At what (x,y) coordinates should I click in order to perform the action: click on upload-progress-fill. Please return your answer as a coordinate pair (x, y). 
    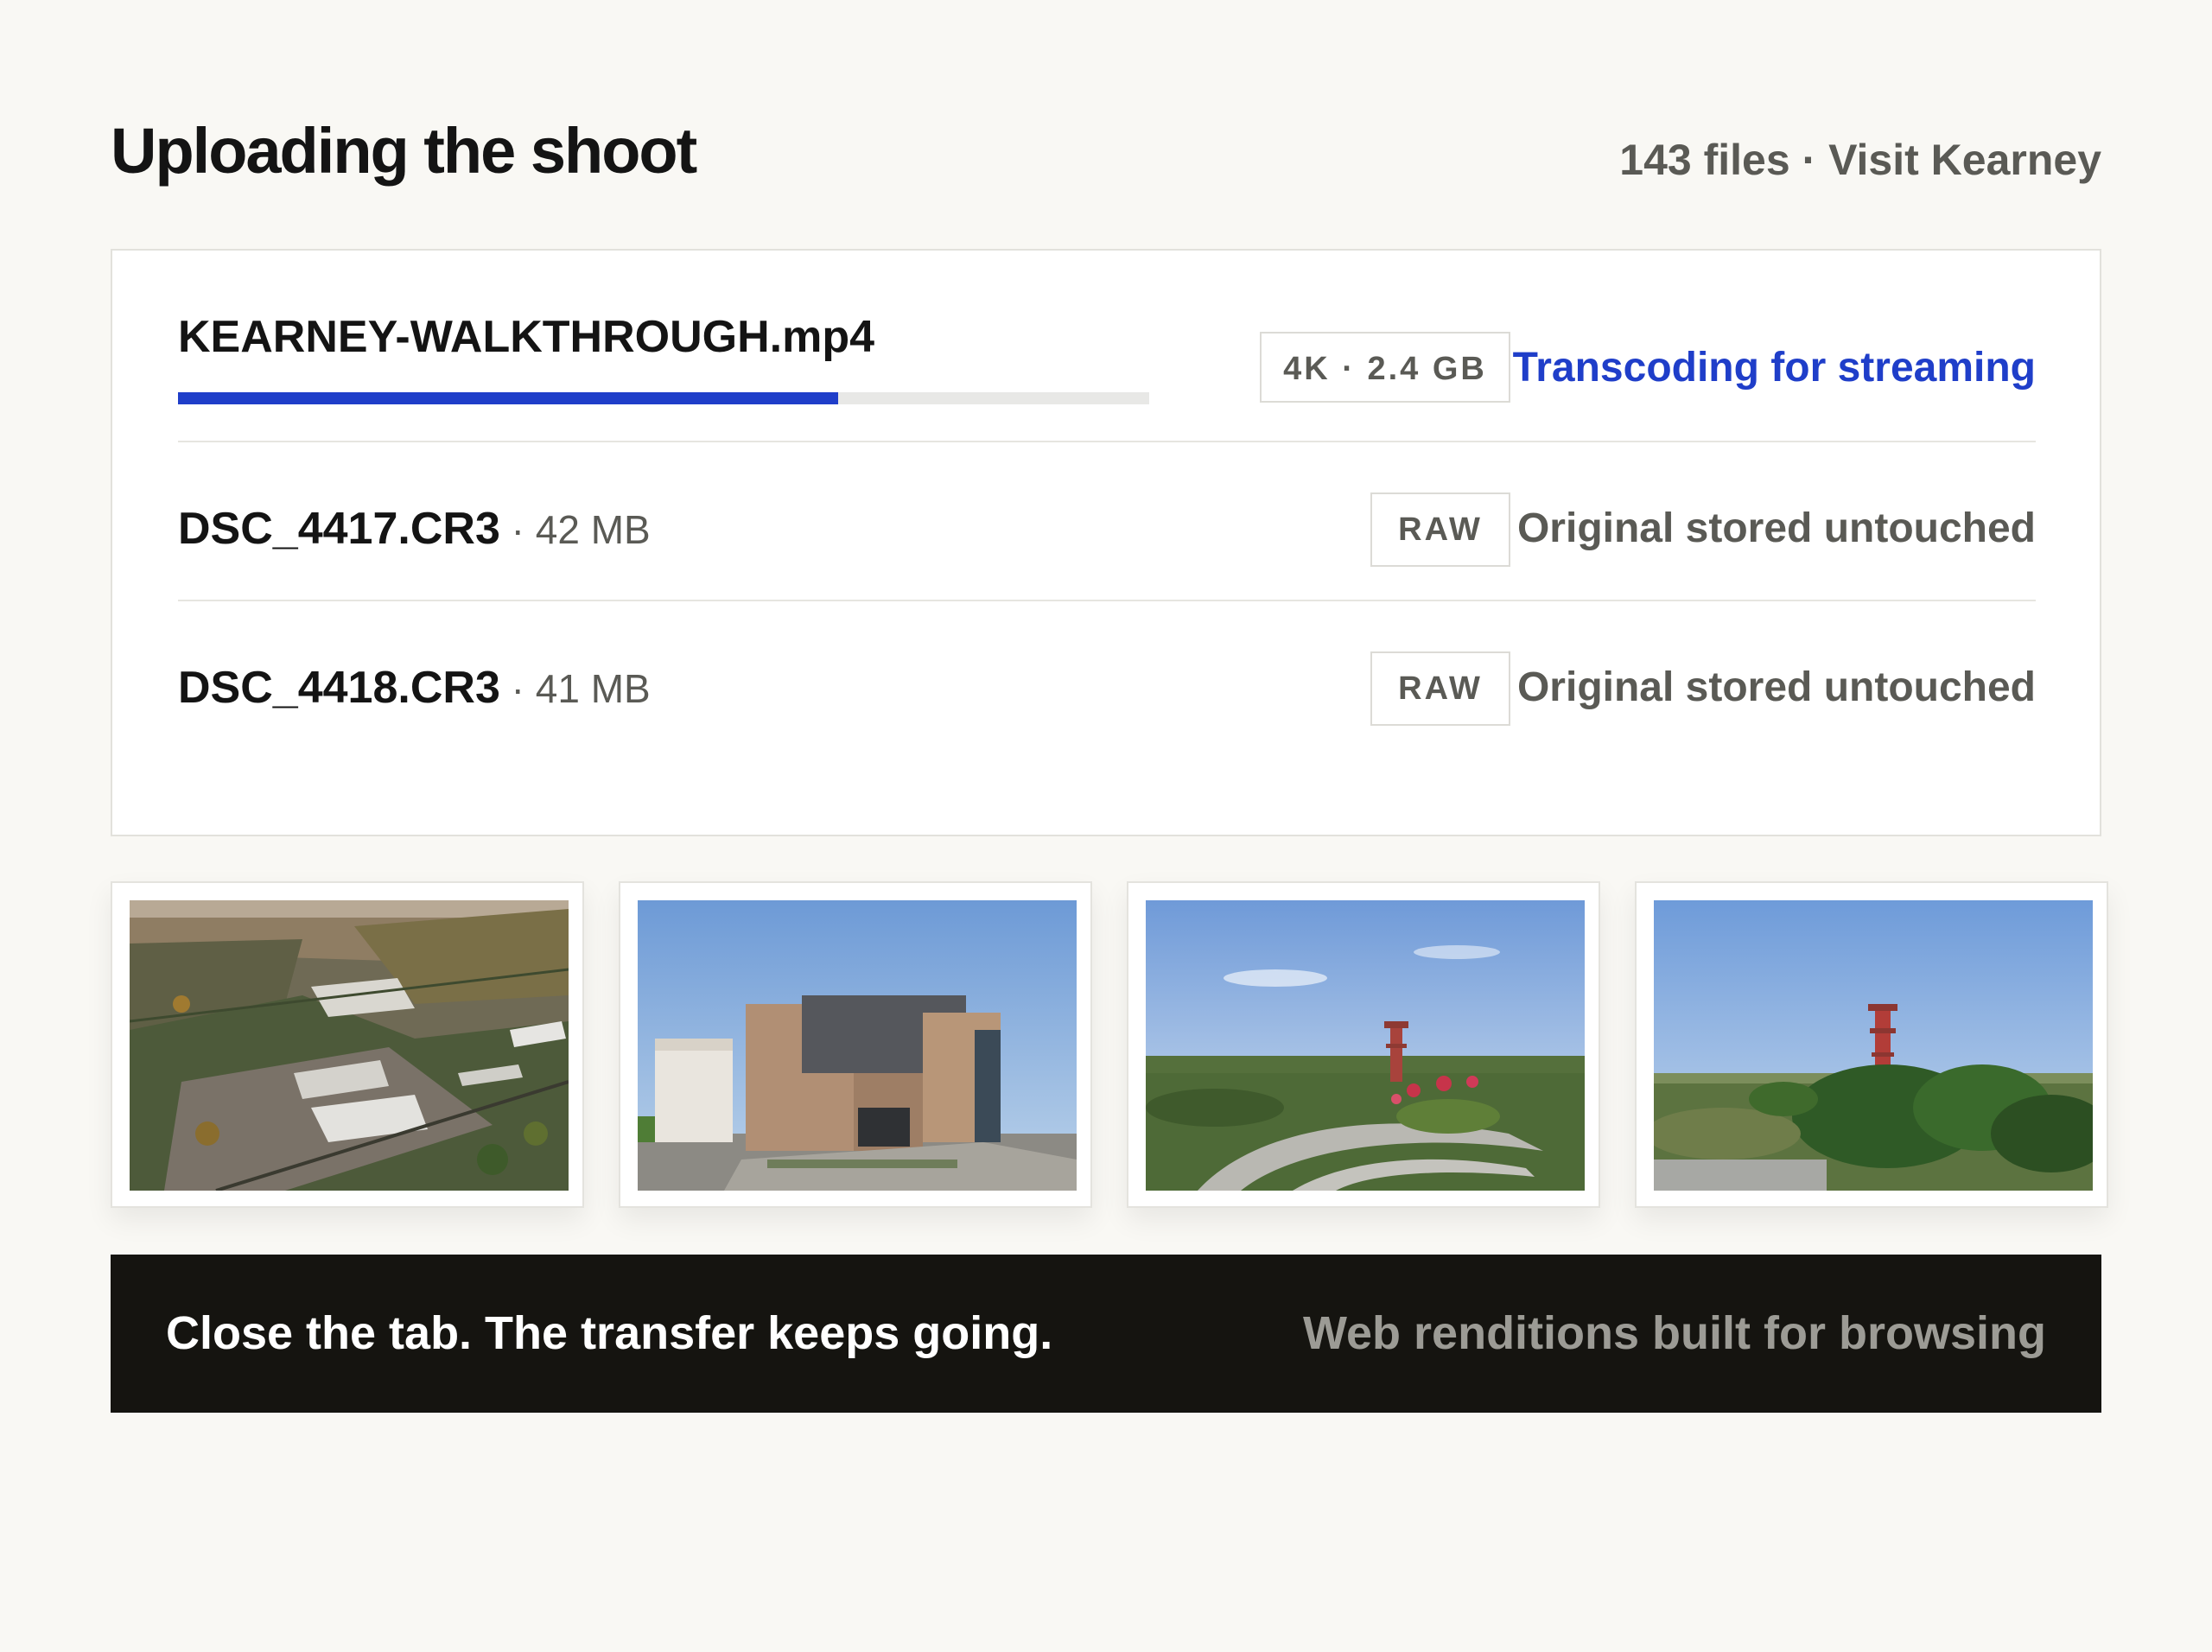
    Looking at the image, I should click on (508, 398).